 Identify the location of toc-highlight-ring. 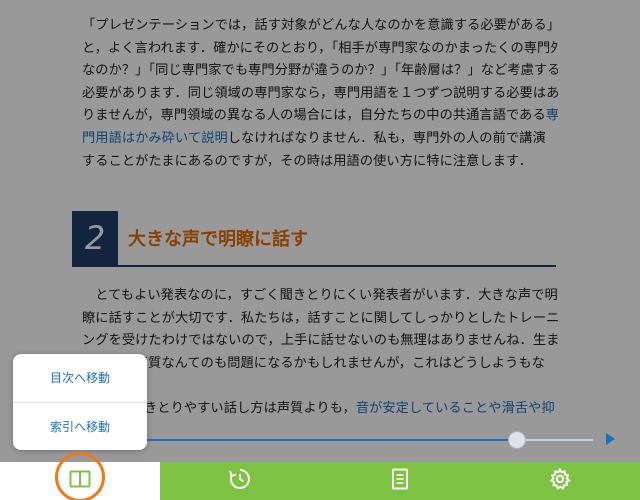
(80, 476).